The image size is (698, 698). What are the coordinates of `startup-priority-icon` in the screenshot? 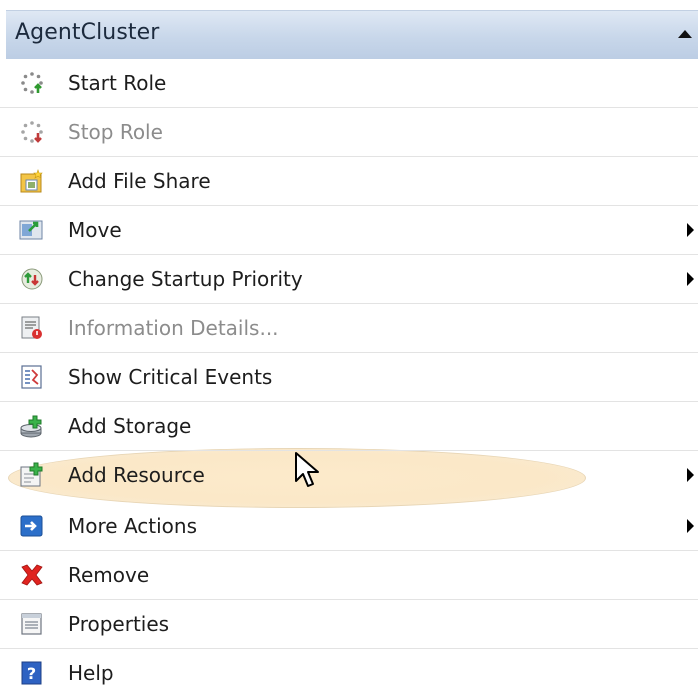 It's located at (32, 279).